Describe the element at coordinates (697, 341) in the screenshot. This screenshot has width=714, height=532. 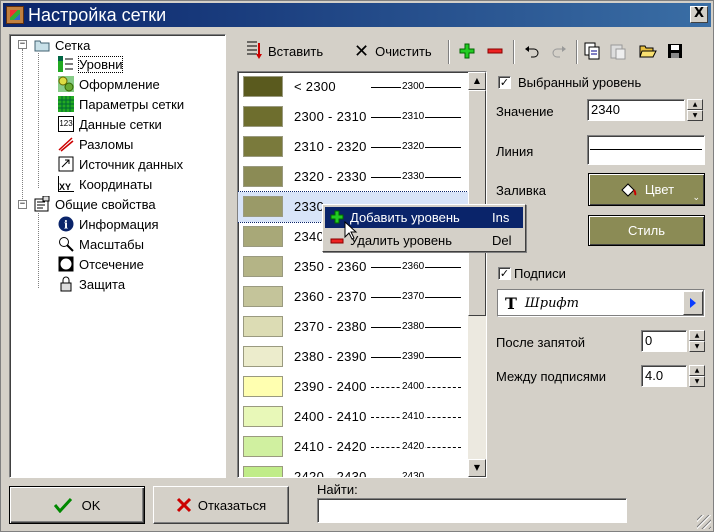
I see `decimals-spinner: ▲ ▼` at that location.